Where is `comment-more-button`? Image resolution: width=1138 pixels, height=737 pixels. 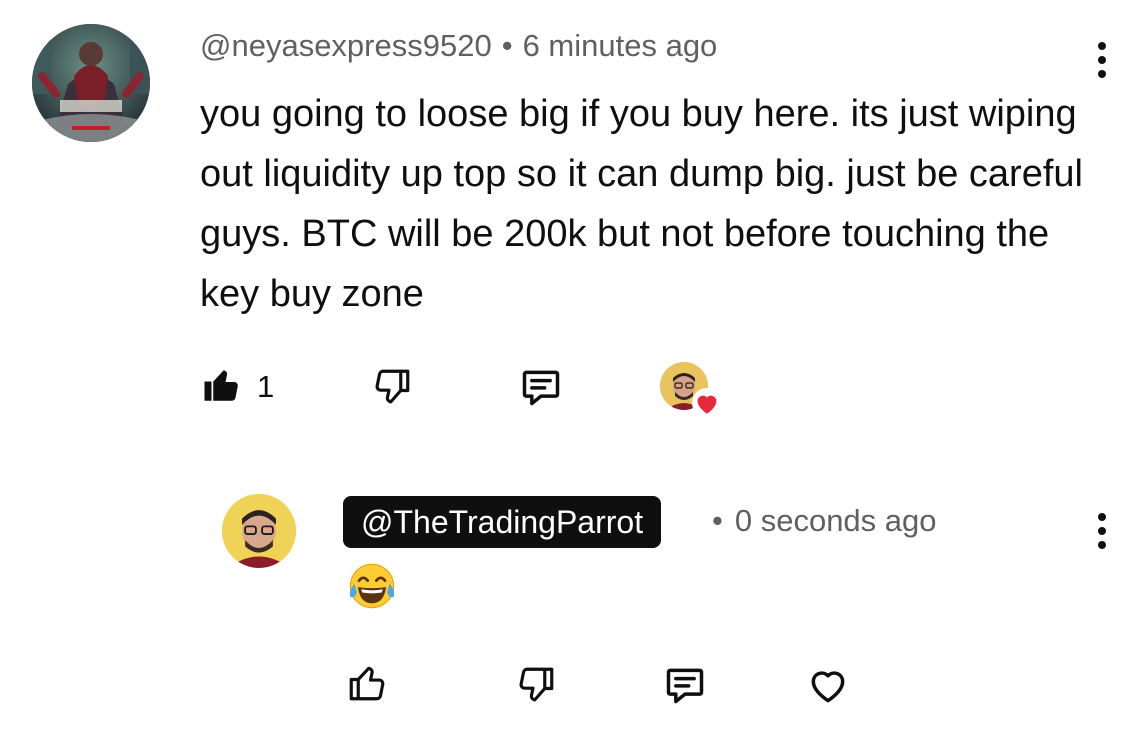 comment-more-button is located at coordinates (1102, 63).